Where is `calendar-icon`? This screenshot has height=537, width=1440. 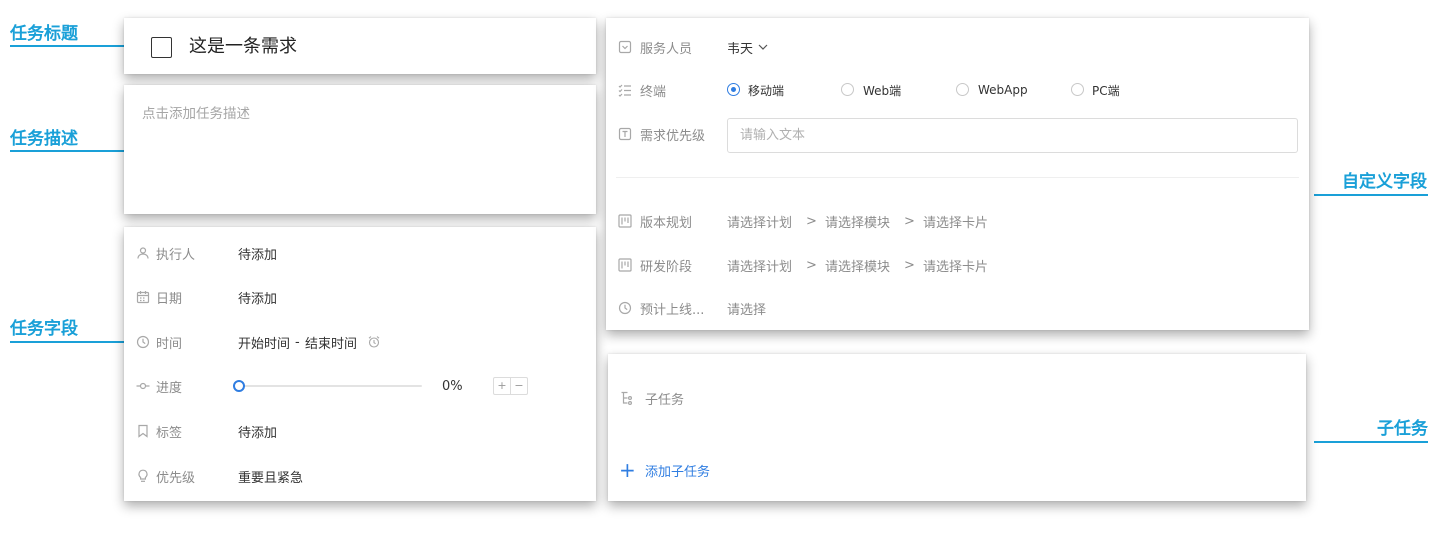 calendar-icon is located at coordinates (143, 297).